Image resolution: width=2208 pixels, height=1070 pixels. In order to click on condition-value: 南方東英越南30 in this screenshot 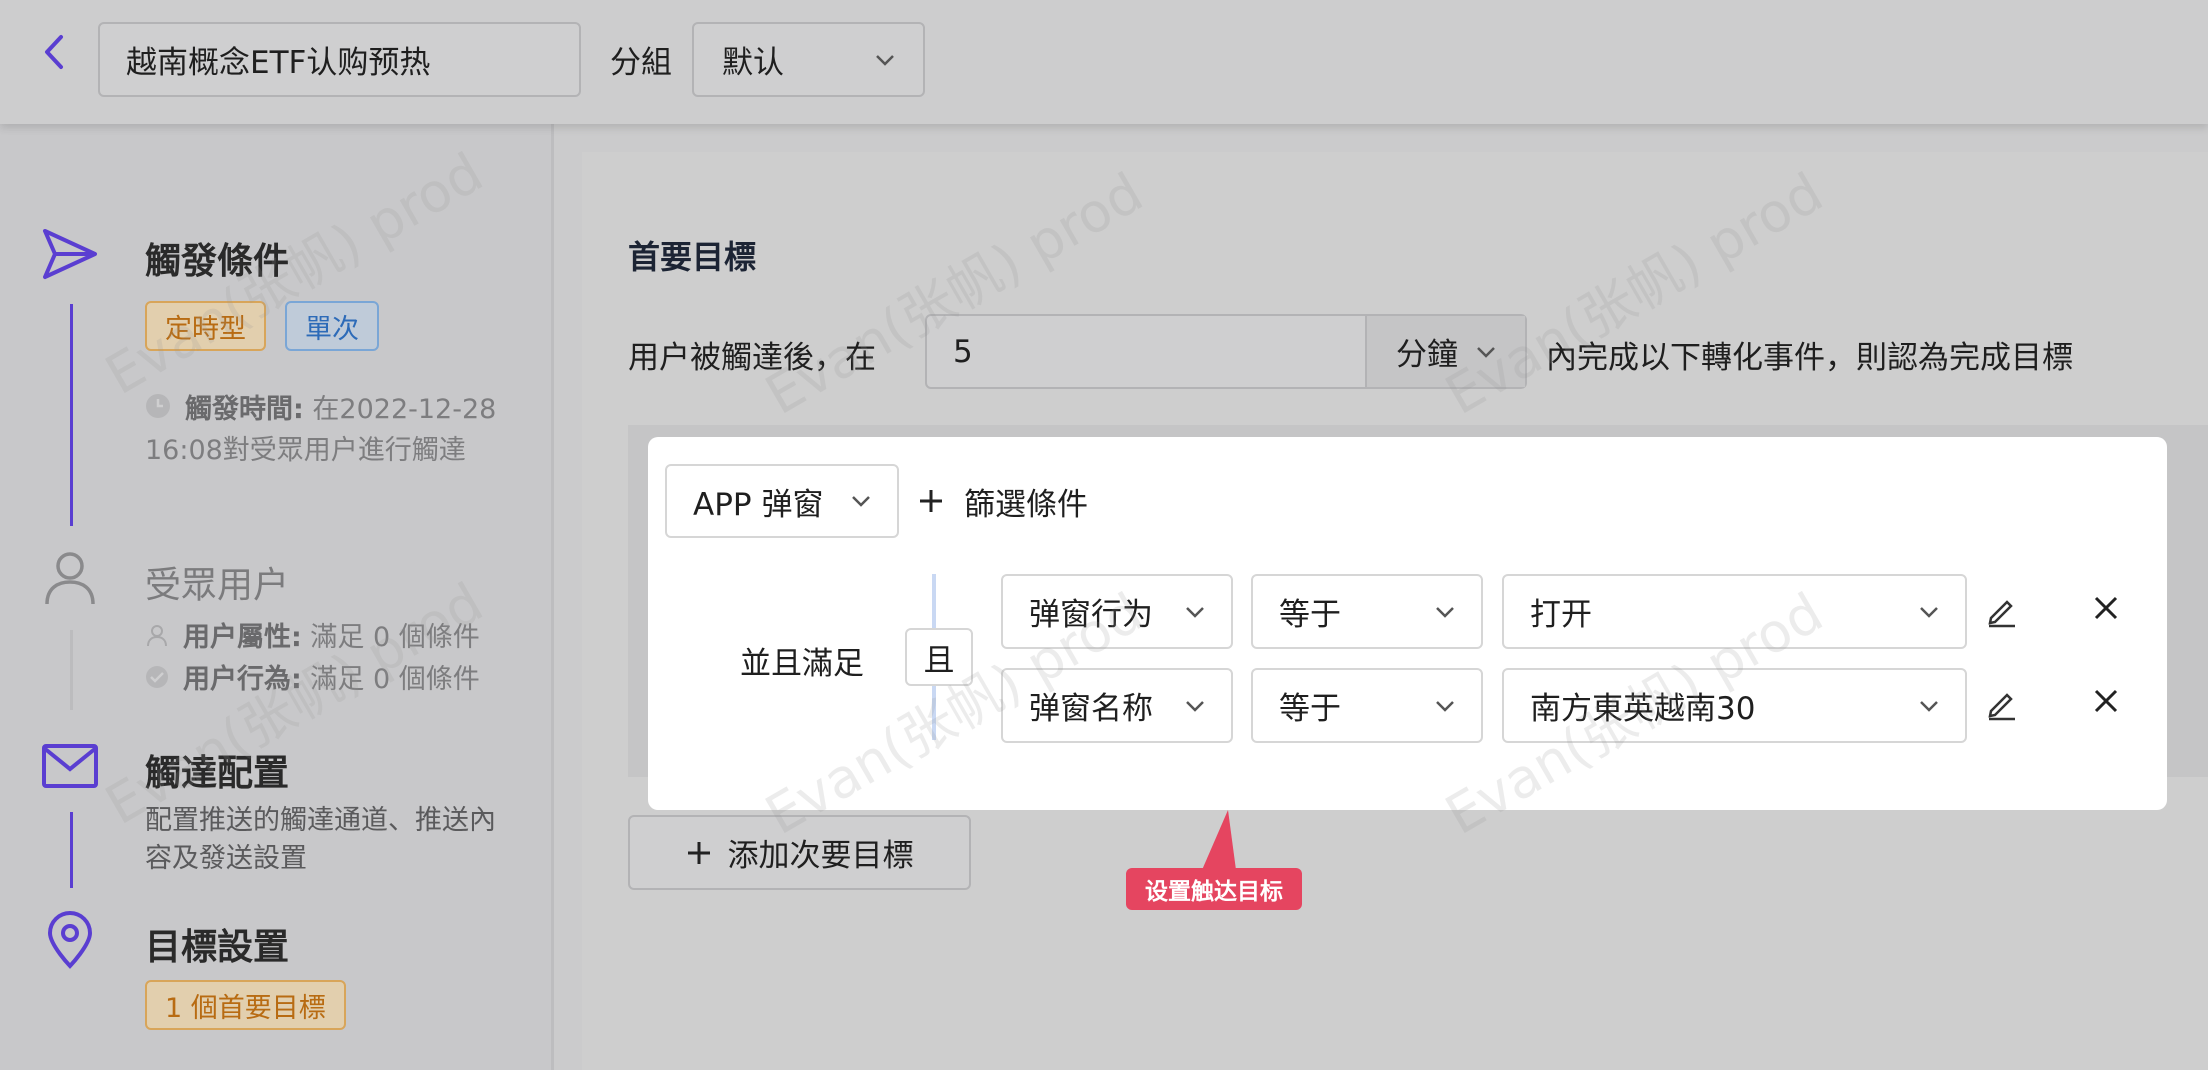, I will do `click(1643, 709)`.